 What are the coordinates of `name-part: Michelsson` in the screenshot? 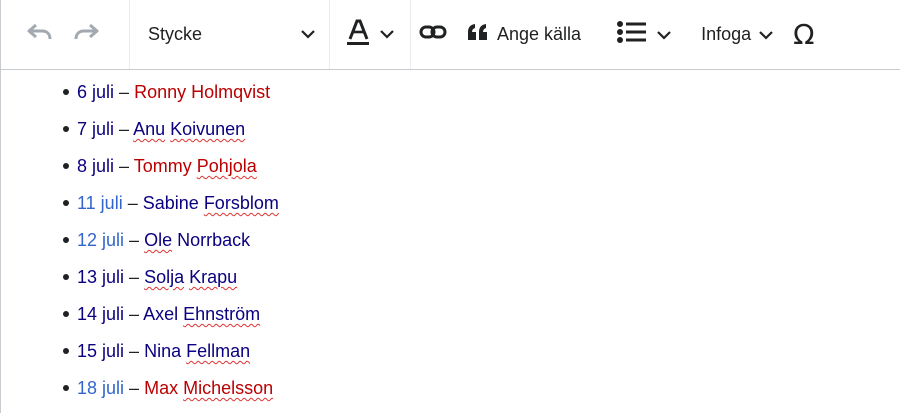 It's located at (228, 388).